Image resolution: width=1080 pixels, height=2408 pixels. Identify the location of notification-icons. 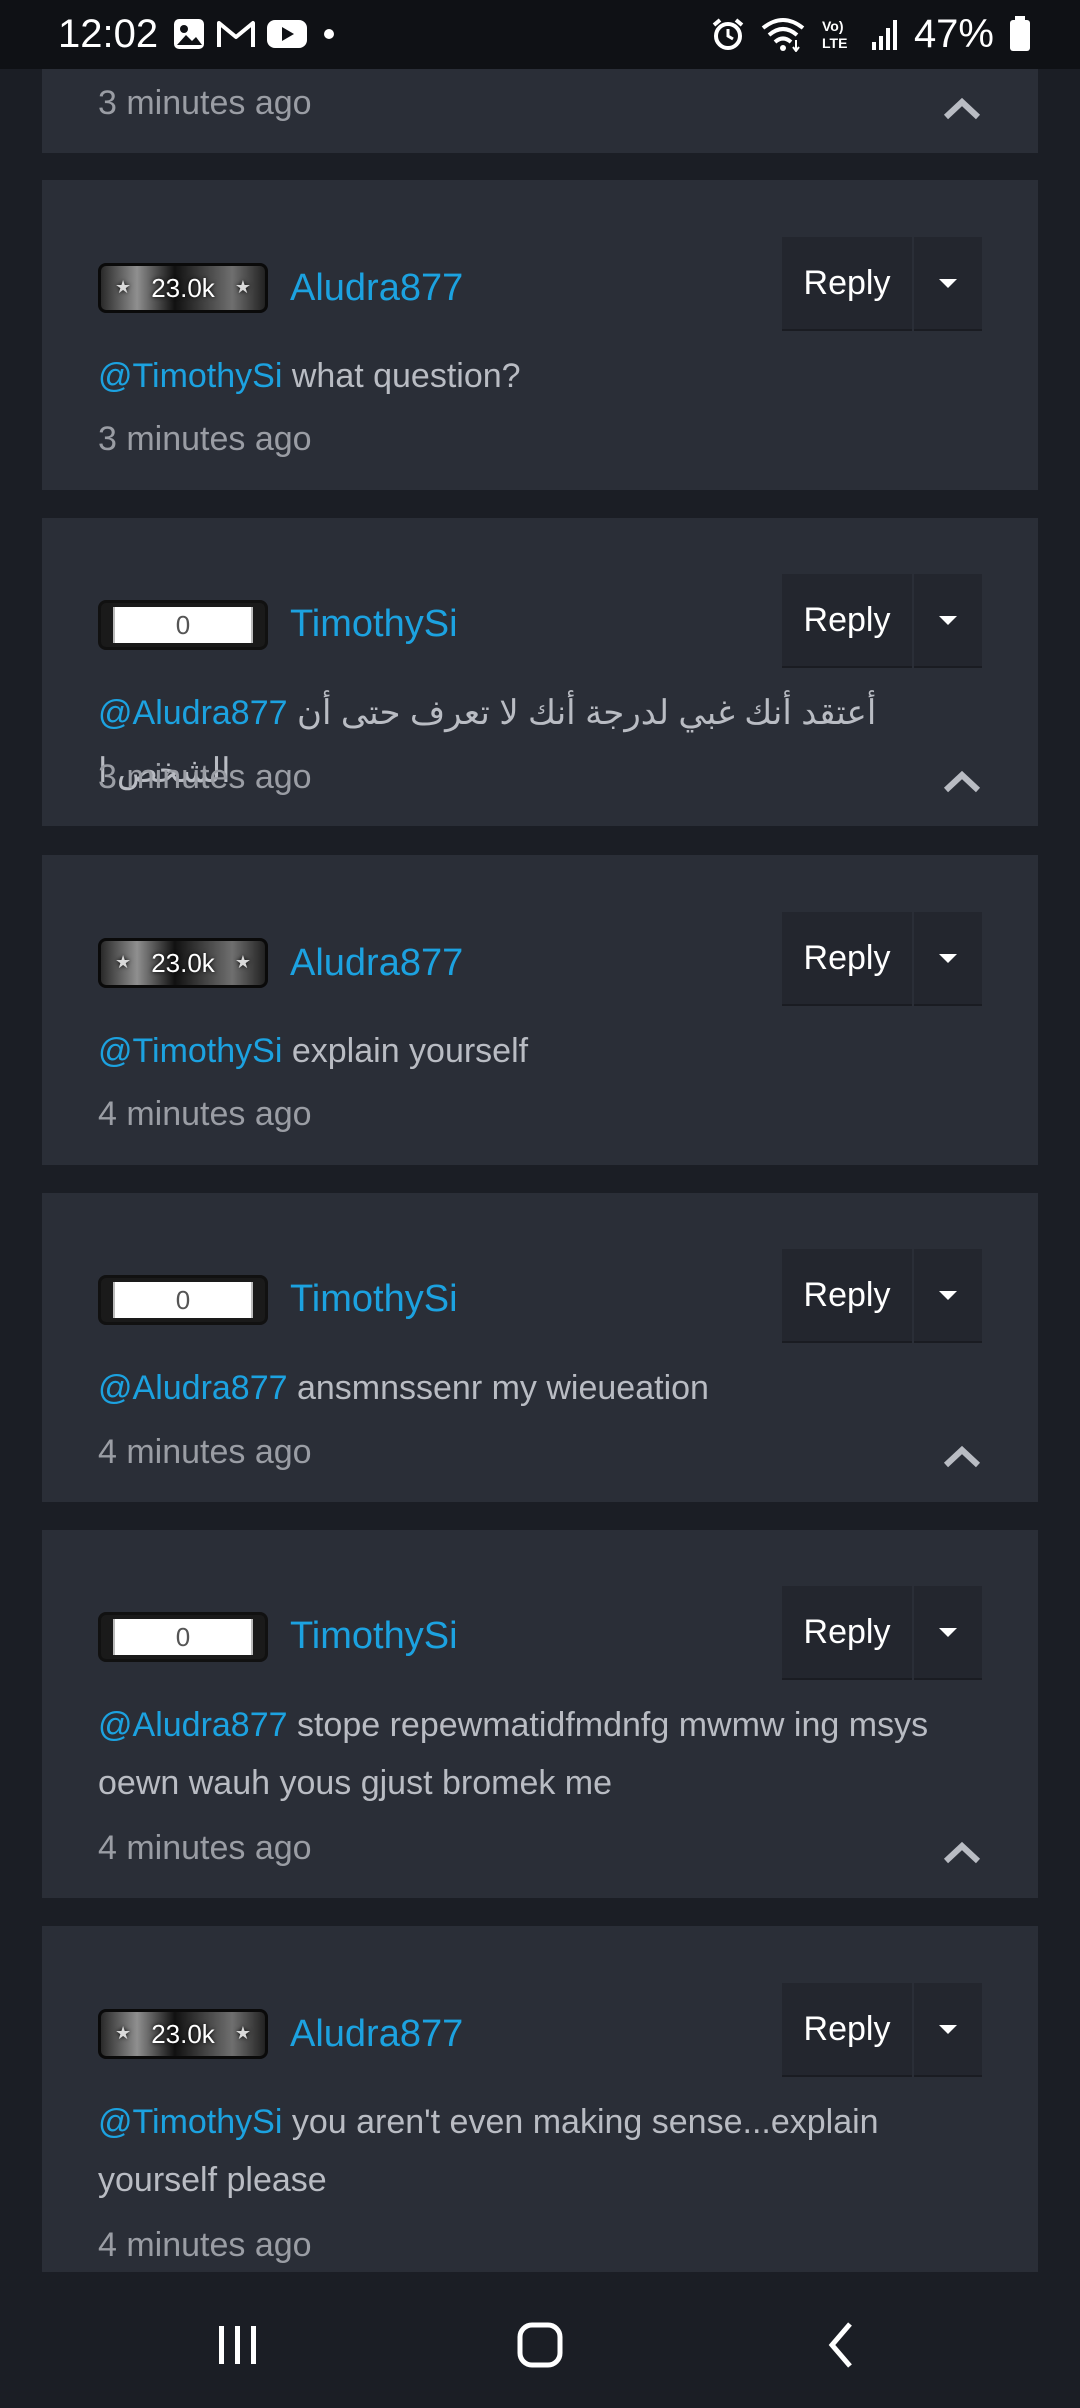
(256, 34).